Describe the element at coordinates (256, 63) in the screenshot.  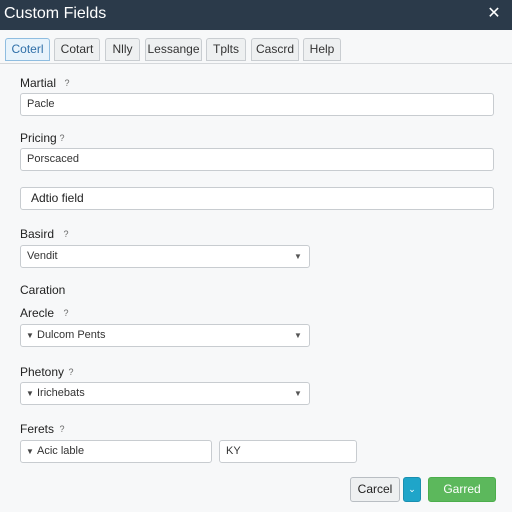
I see `tab-divider` at that location.